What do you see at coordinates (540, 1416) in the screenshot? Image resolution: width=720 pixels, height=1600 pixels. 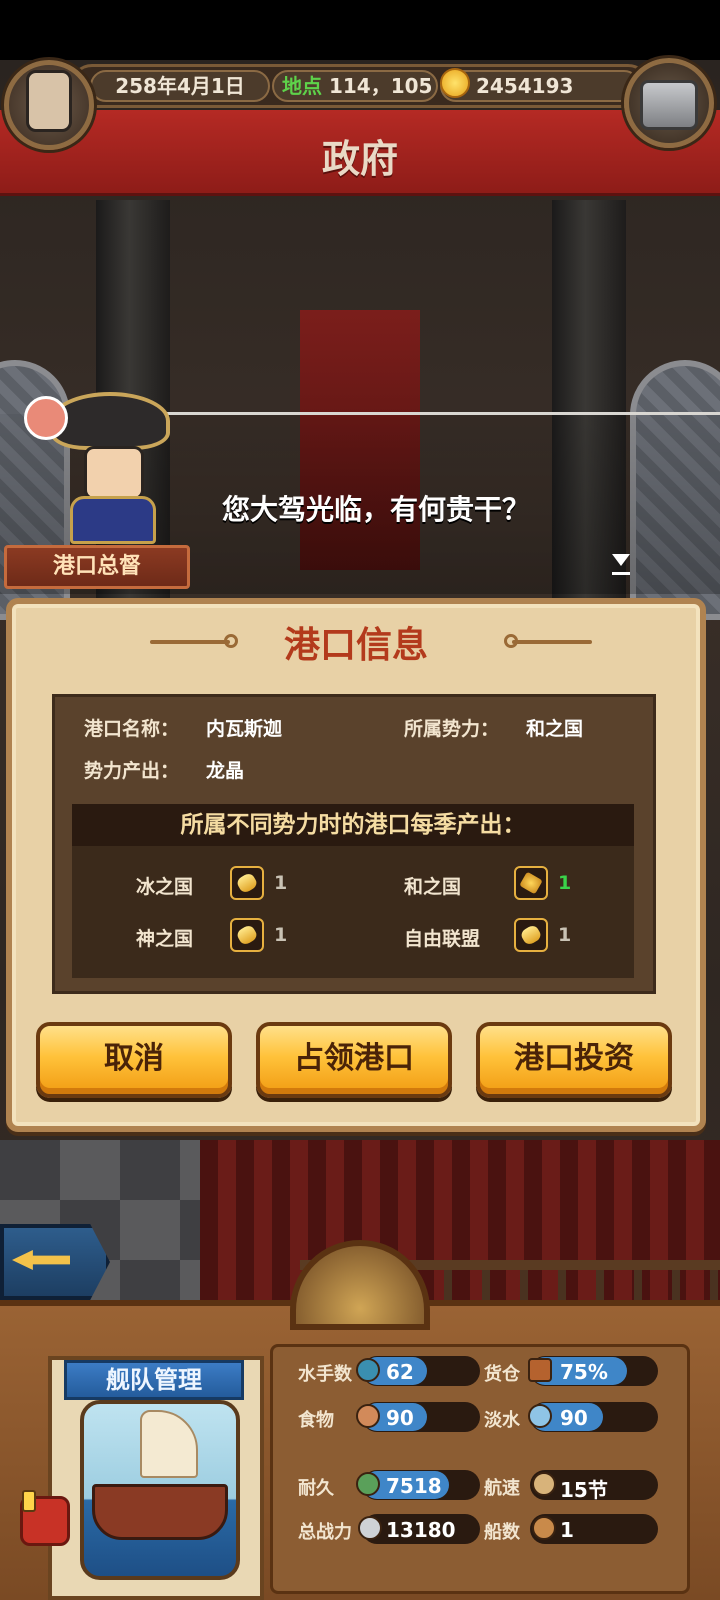 I see `water-jug-icon` at bounding box center [540, 1416].